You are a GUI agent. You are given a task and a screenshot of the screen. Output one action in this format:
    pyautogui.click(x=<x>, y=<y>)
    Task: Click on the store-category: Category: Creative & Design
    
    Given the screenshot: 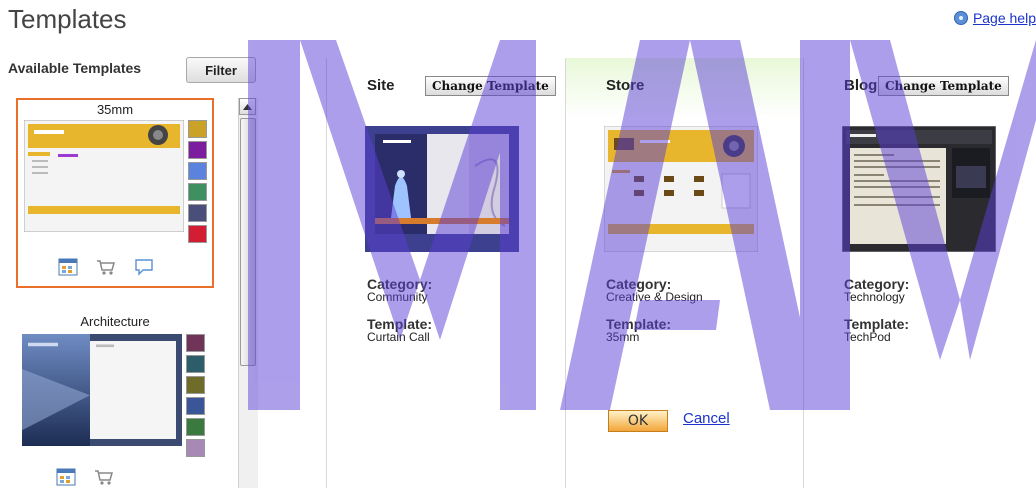 What is the action you would take?
    pyautogui.click(x=654, y=290)
    